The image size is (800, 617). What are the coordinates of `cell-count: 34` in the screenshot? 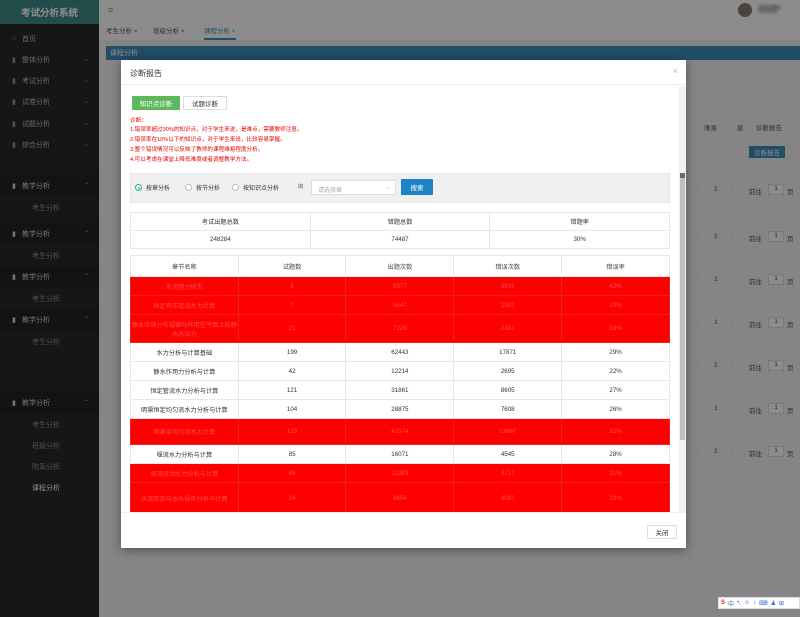 It's located at (292, 497).